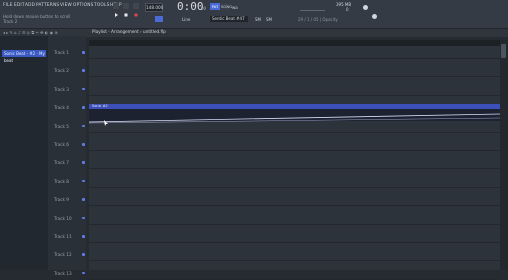 The width and height of the screenshot is (508, 280). What do you see at coordinates (503, 51) in the screenshot?
I see `scroll-thumb` at bounding box center [503, 51].